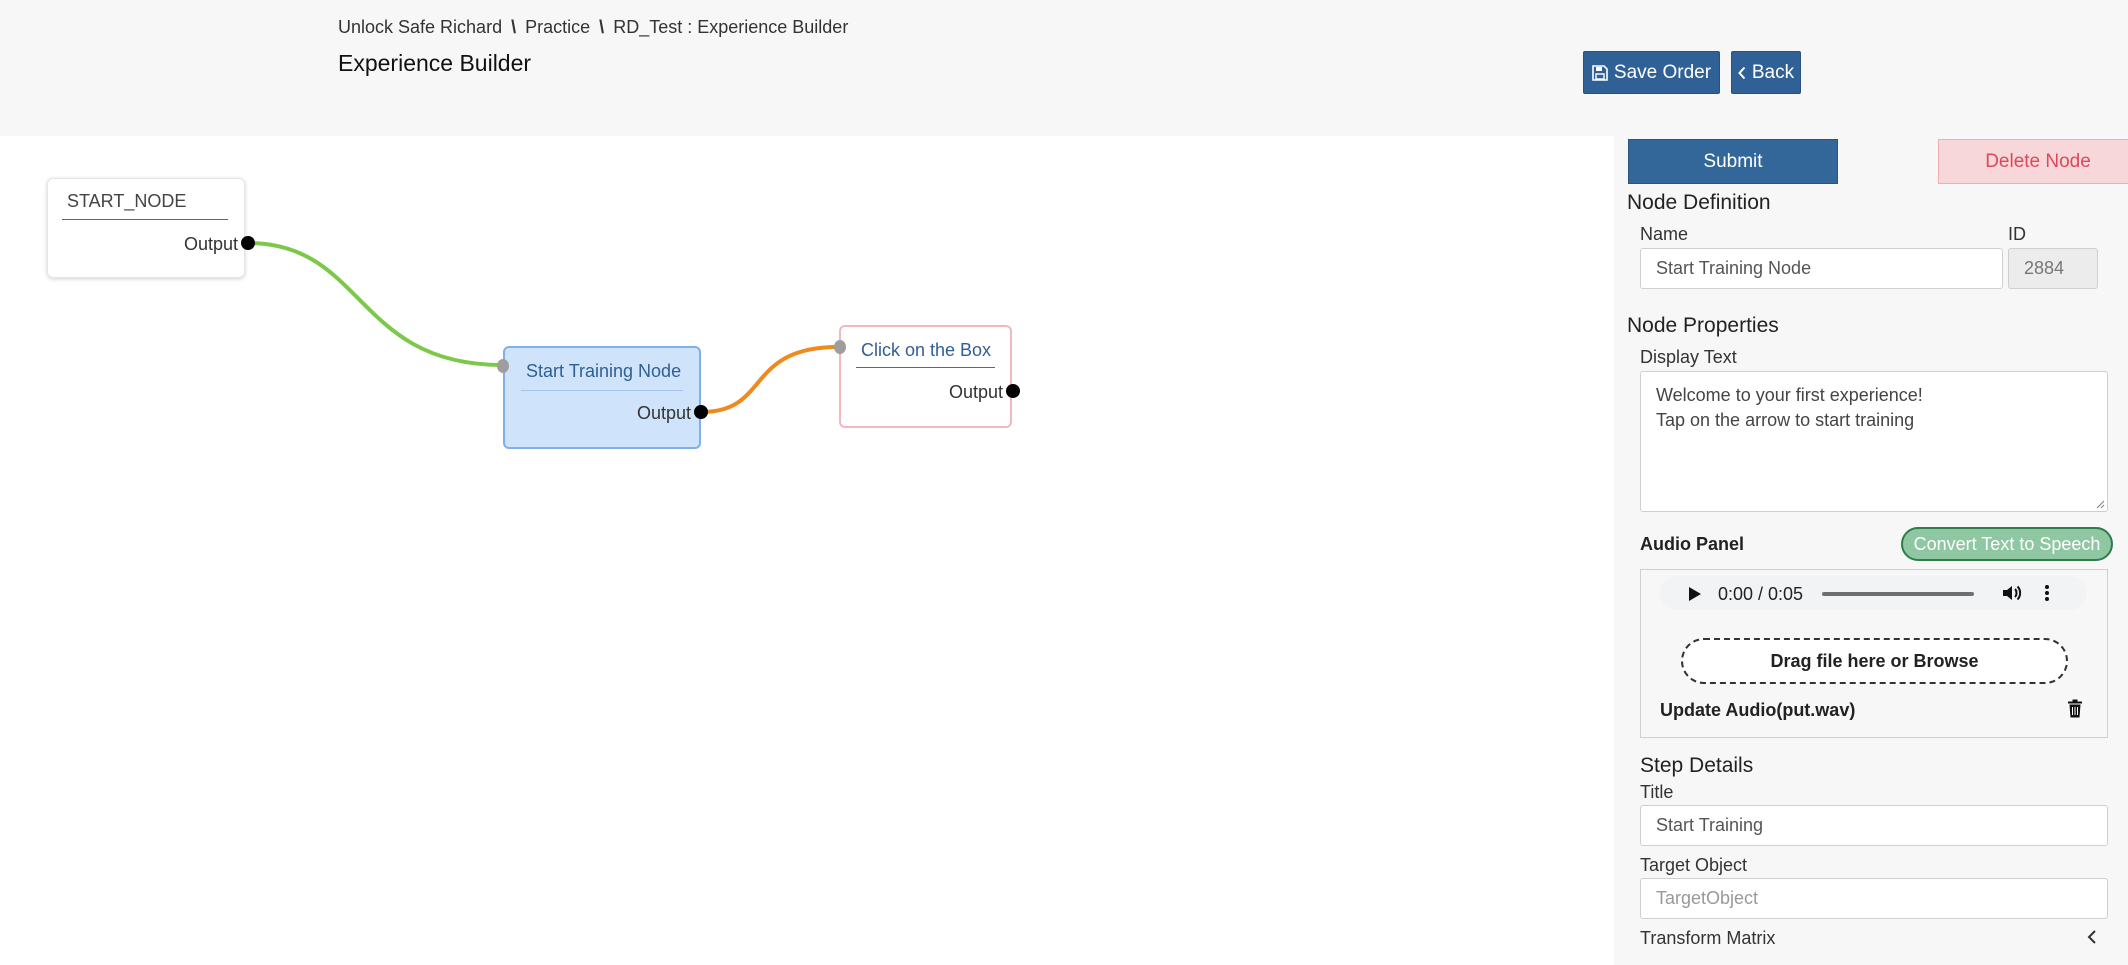  What do you see at coordinates (2075, 708) in the screenshot?
I see `trash-icon` at bounding box center [2075, 708].